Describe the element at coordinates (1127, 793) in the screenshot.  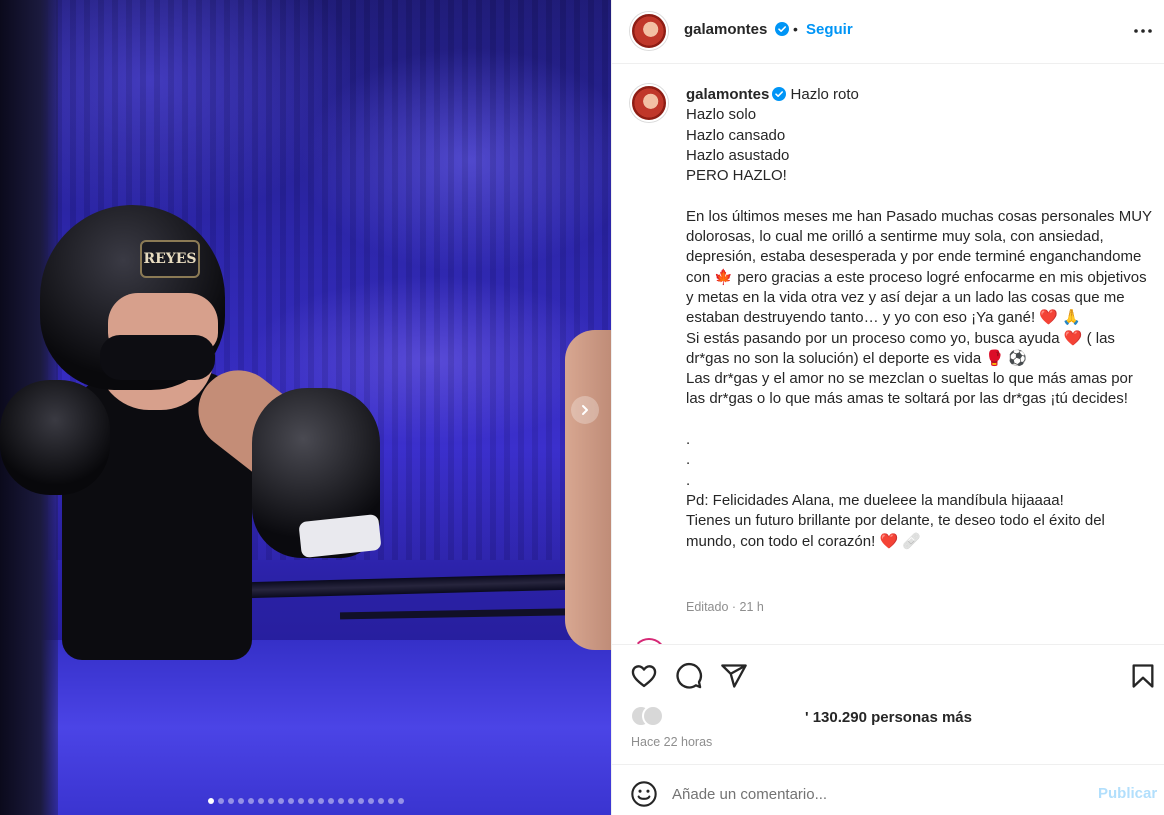
I see `publish-button: Publicar` at that location.